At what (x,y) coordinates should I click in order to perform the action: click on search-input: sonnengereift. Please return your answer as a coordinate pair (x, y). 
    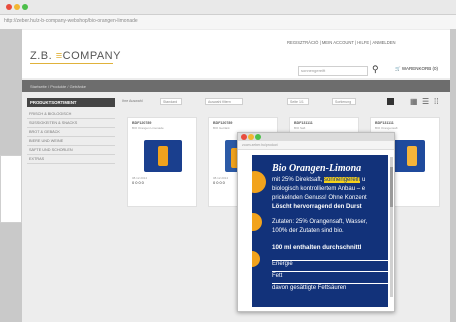
    Looking at the image, I should click on (333, 71).